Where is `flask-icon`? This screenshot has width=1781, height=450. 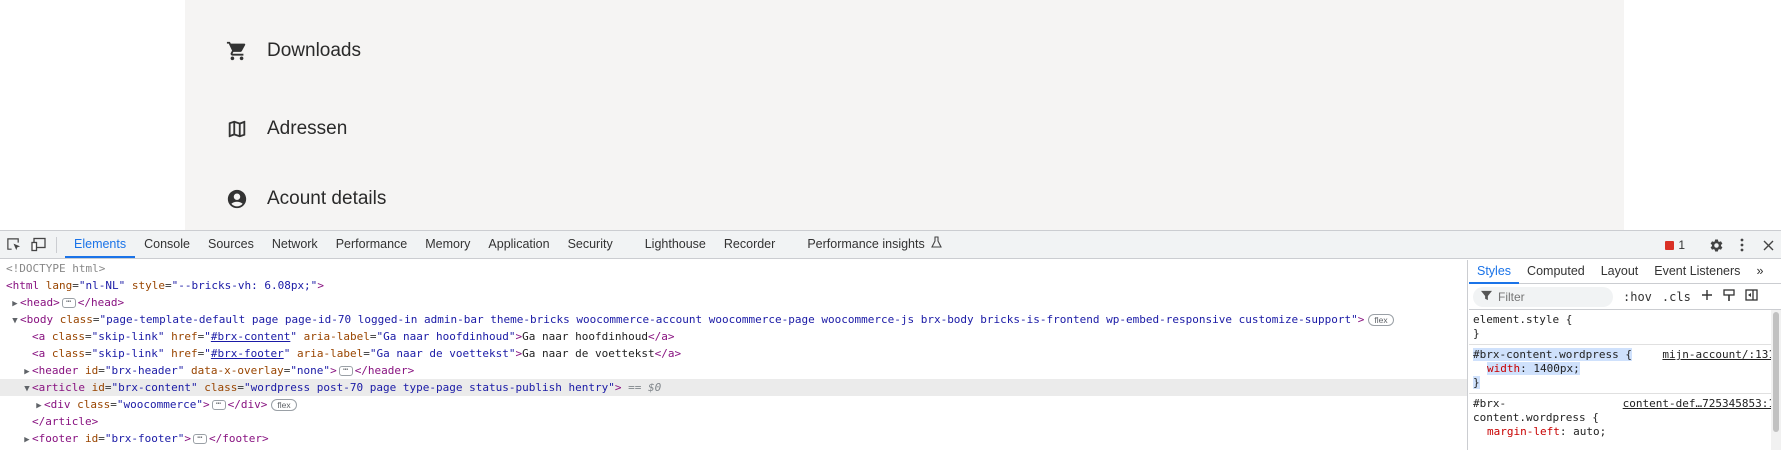 flask-icon is located at coordinates (937, 244).